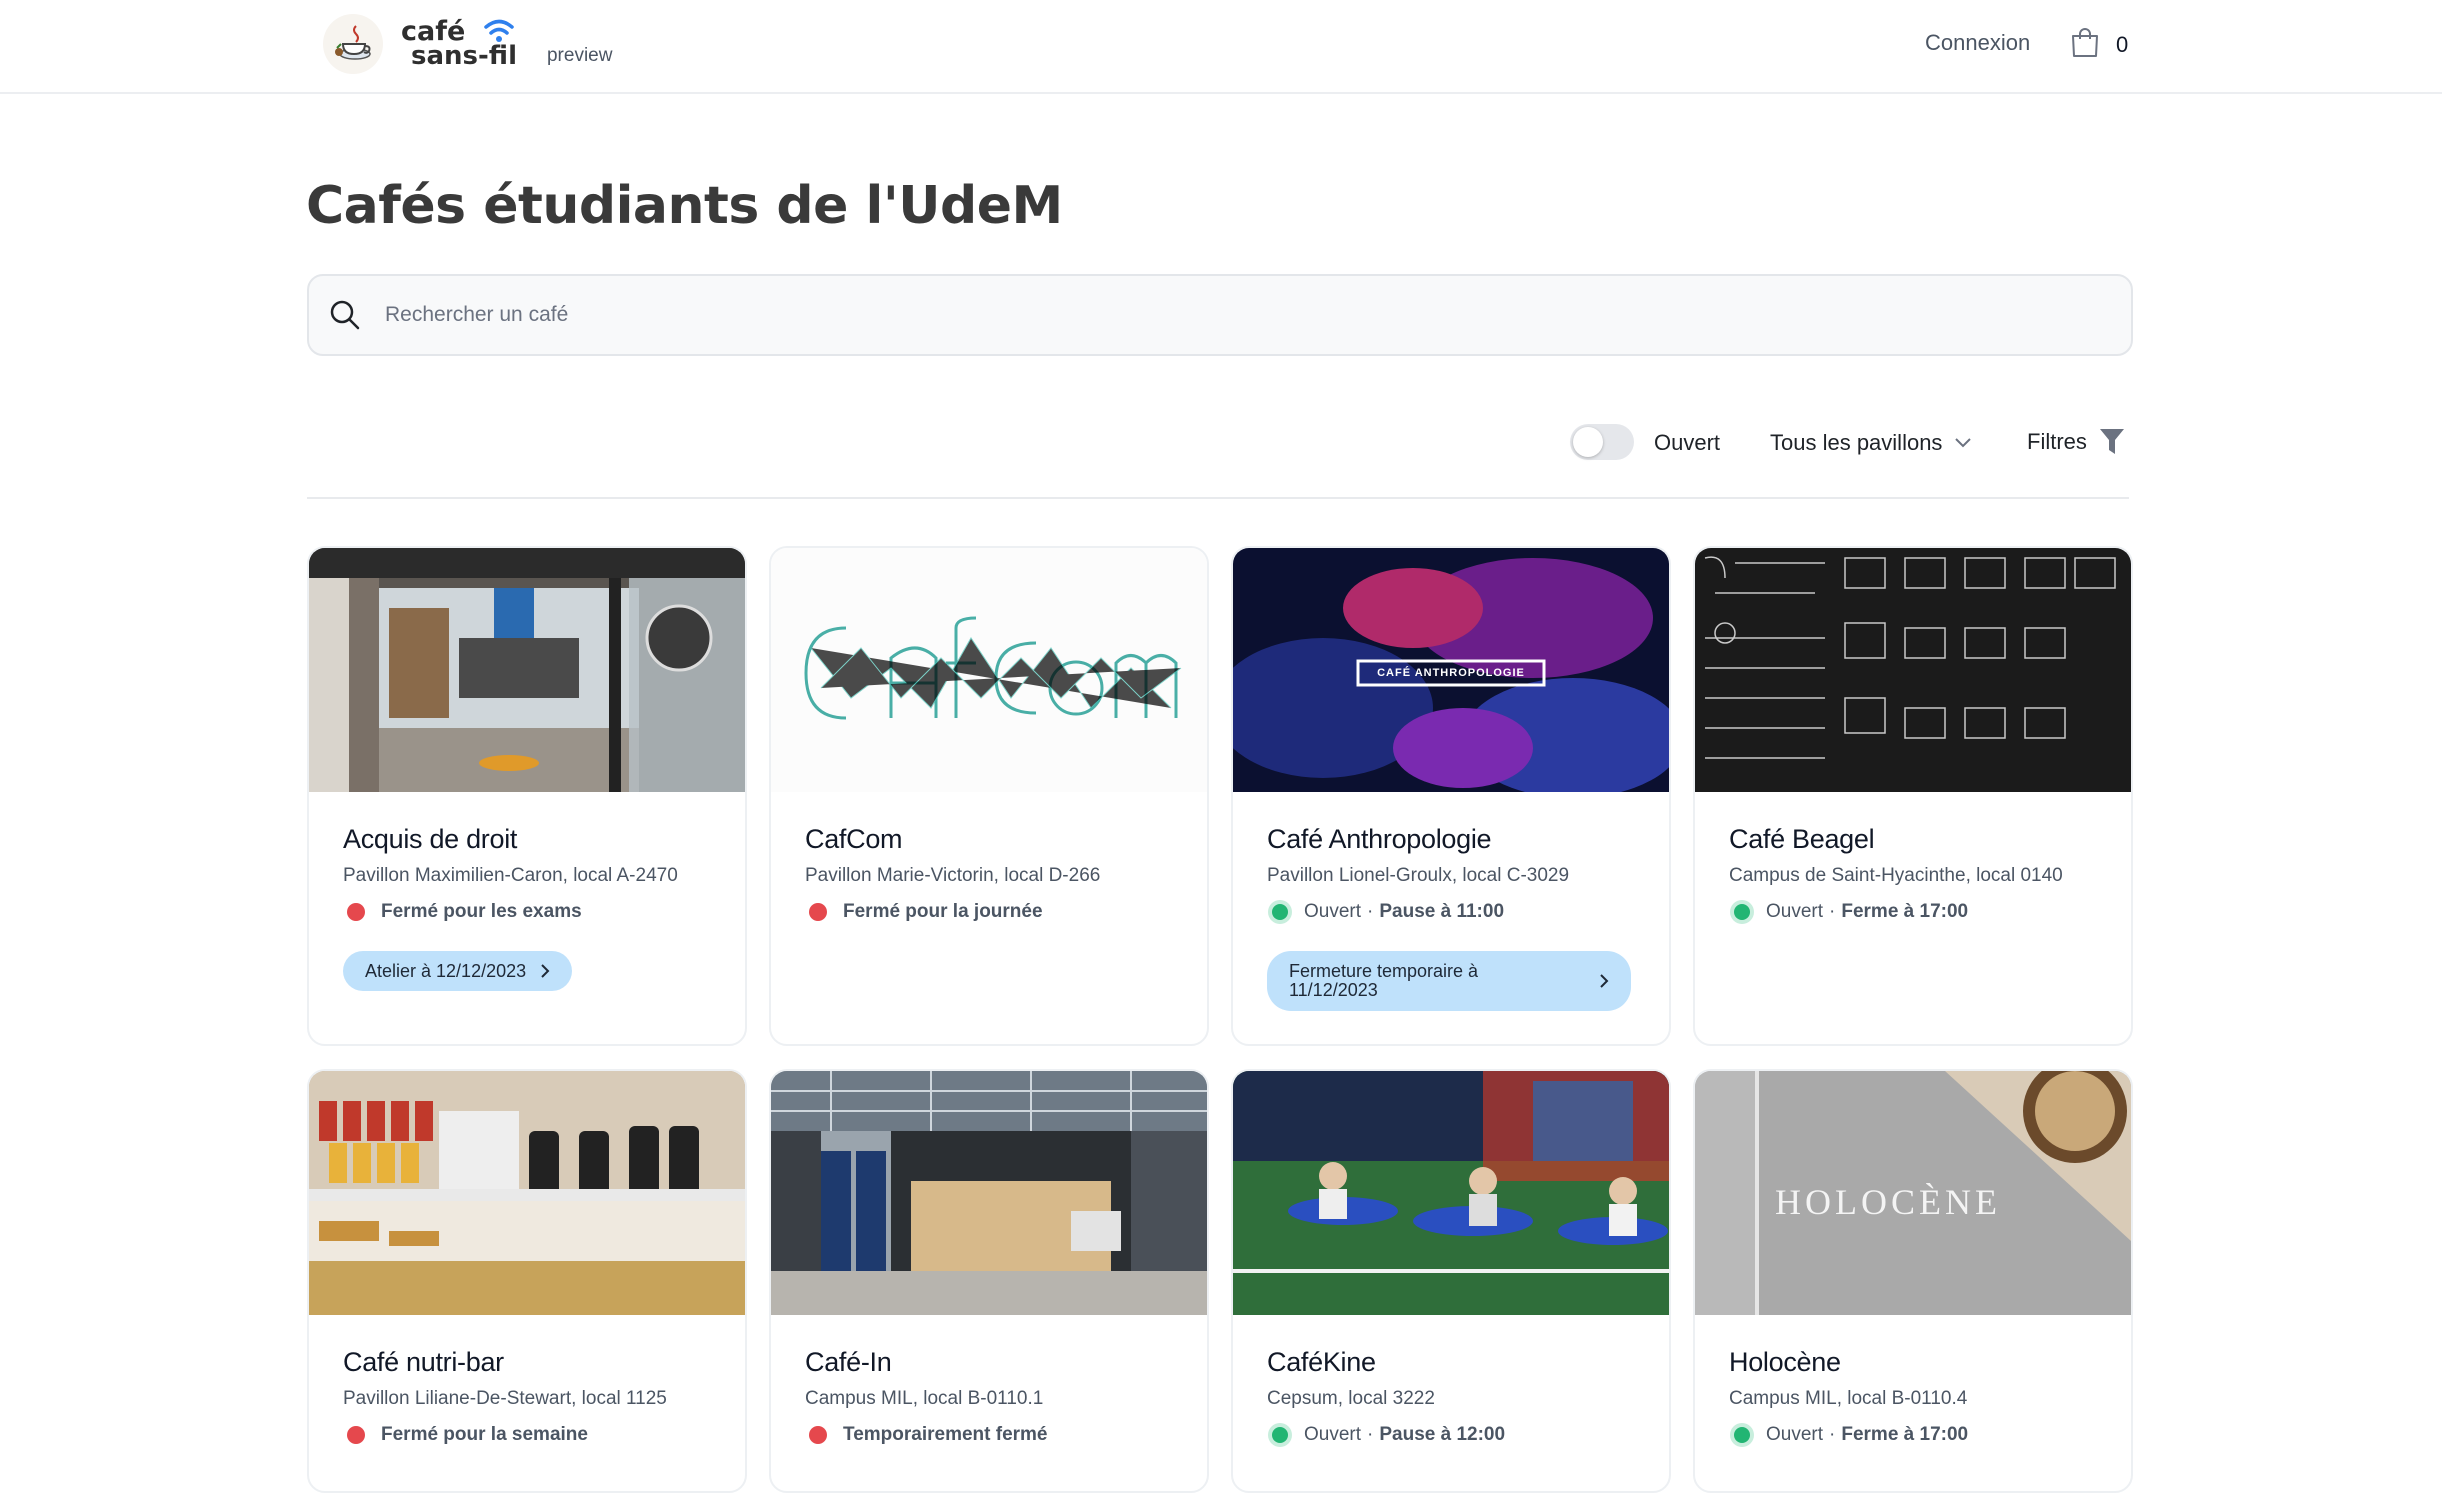 Image resolution: width=2442 pixels, height=1493 pixels. I want to click on cafe-status: Ouvert · Pause à 12:00, so click(1451, 1435).